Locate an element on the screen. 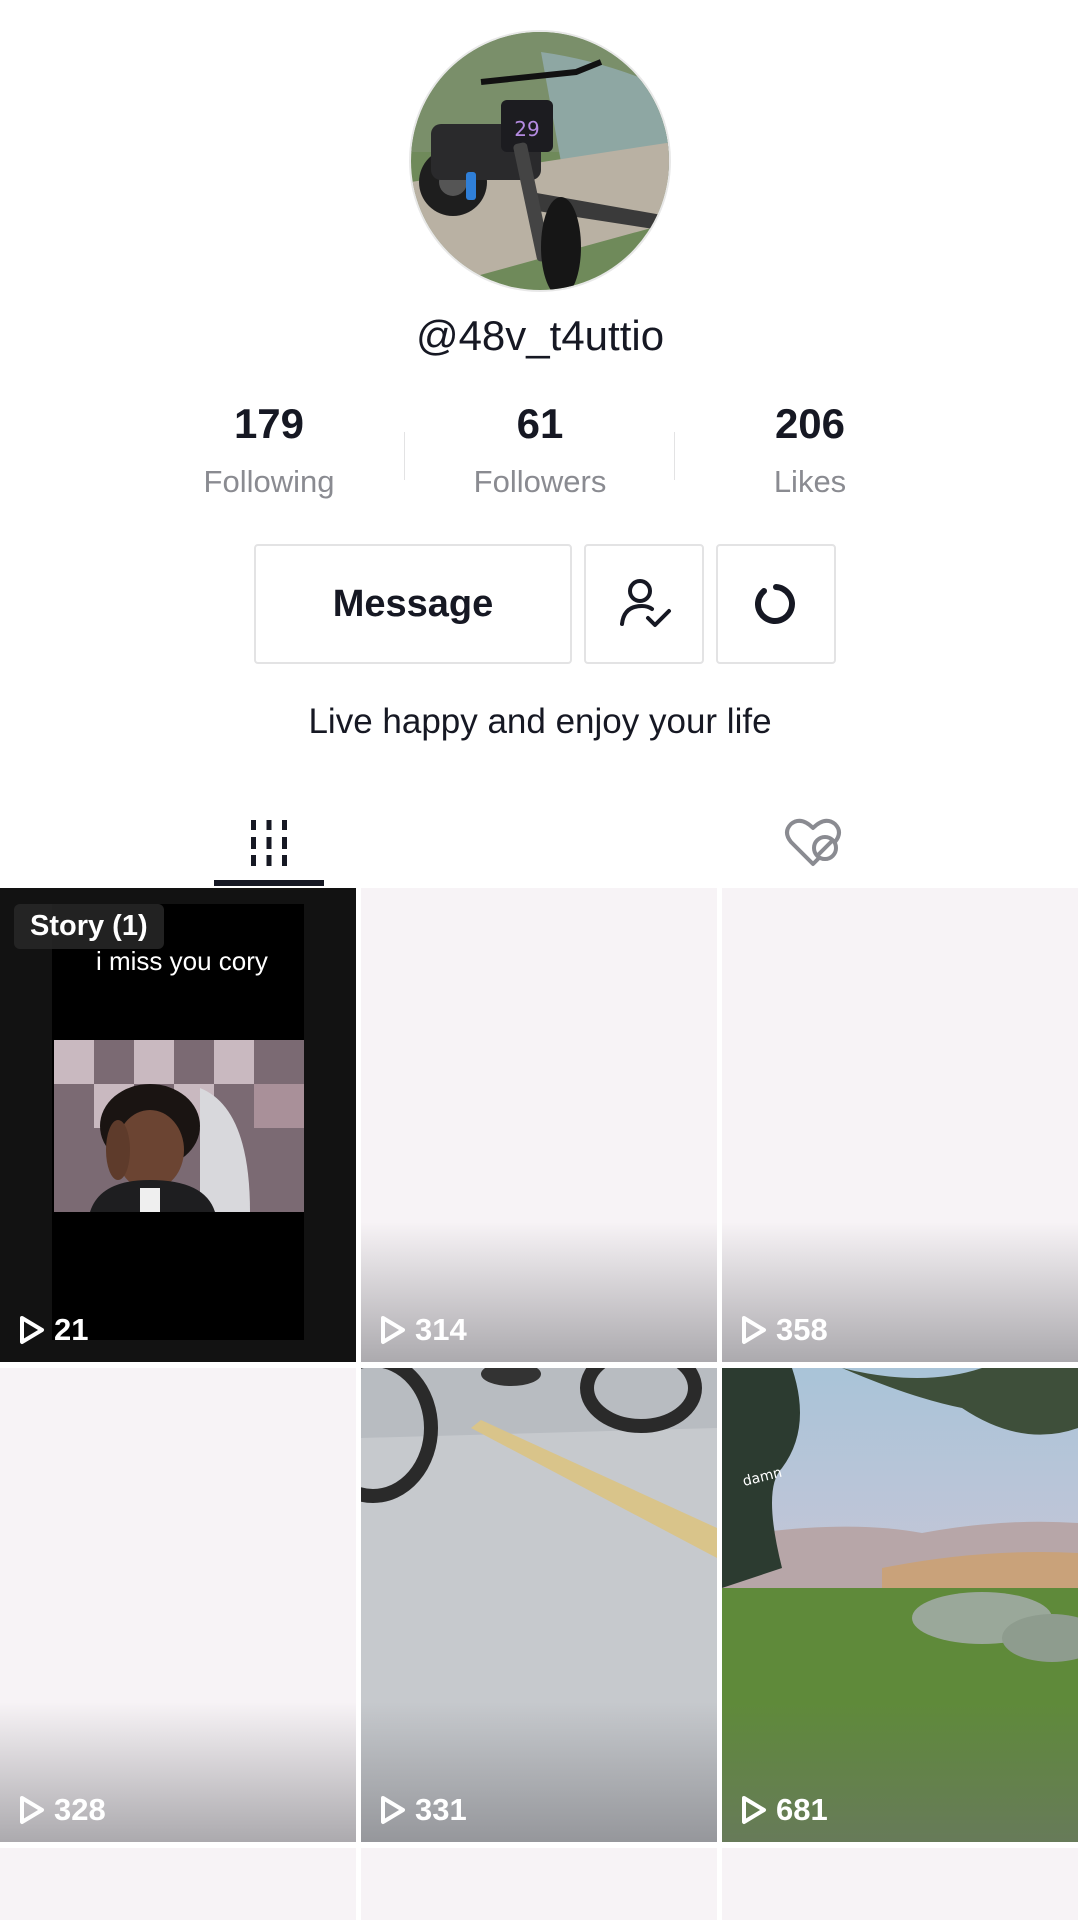  view-count: 21 is located at coordinates (53, 1330).